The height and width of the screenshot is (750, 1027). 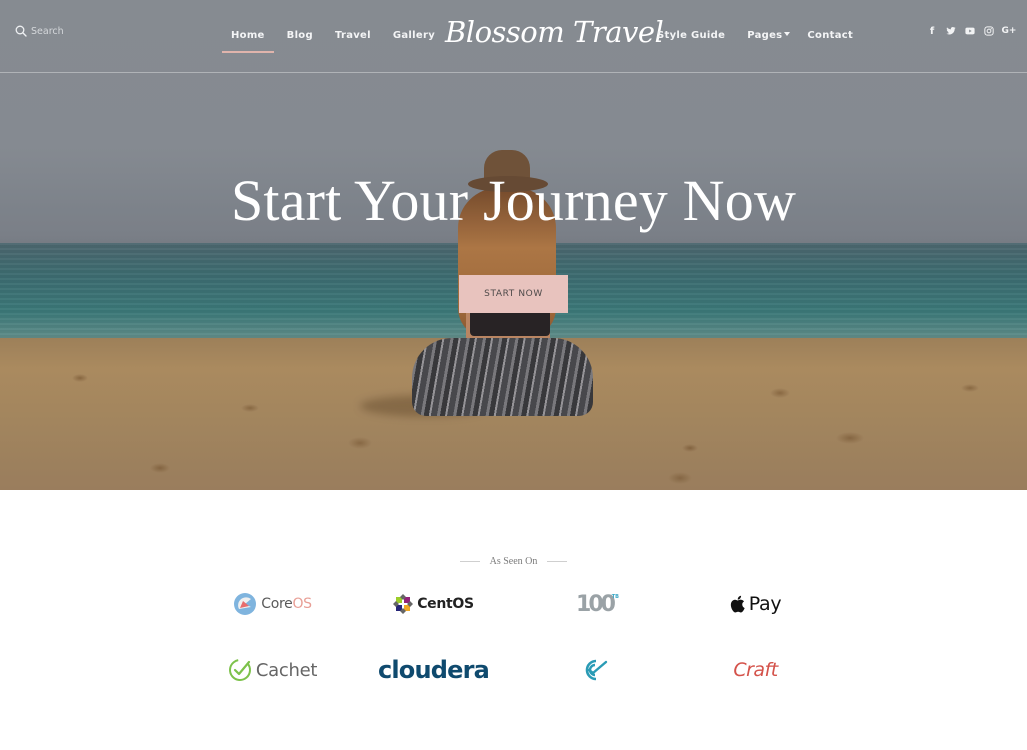 I want to click on as-seen-on-label: As Seen On, so click(x=513, y=561).